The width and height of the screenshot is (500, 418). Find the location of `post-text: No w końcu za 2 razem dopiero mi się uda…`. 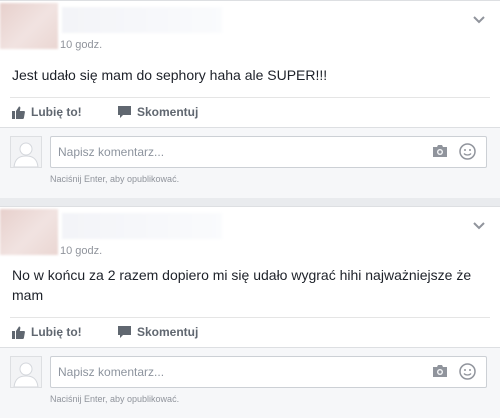

post-text: No w końcu za 2 razem dopiero mi się uda… is located at coordinates (242, 285).